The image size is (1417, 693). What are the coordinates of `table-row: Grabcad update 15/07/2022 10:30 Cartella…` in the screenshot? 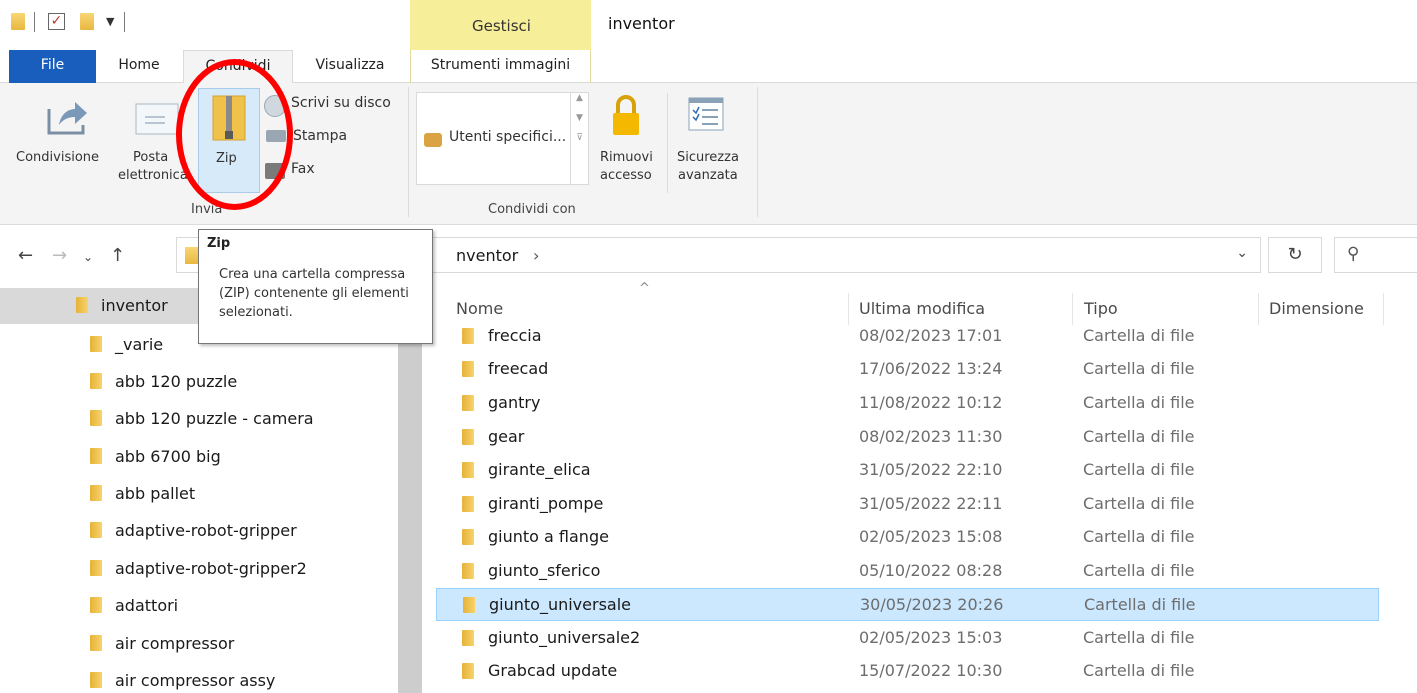 It's located at (907, 671).